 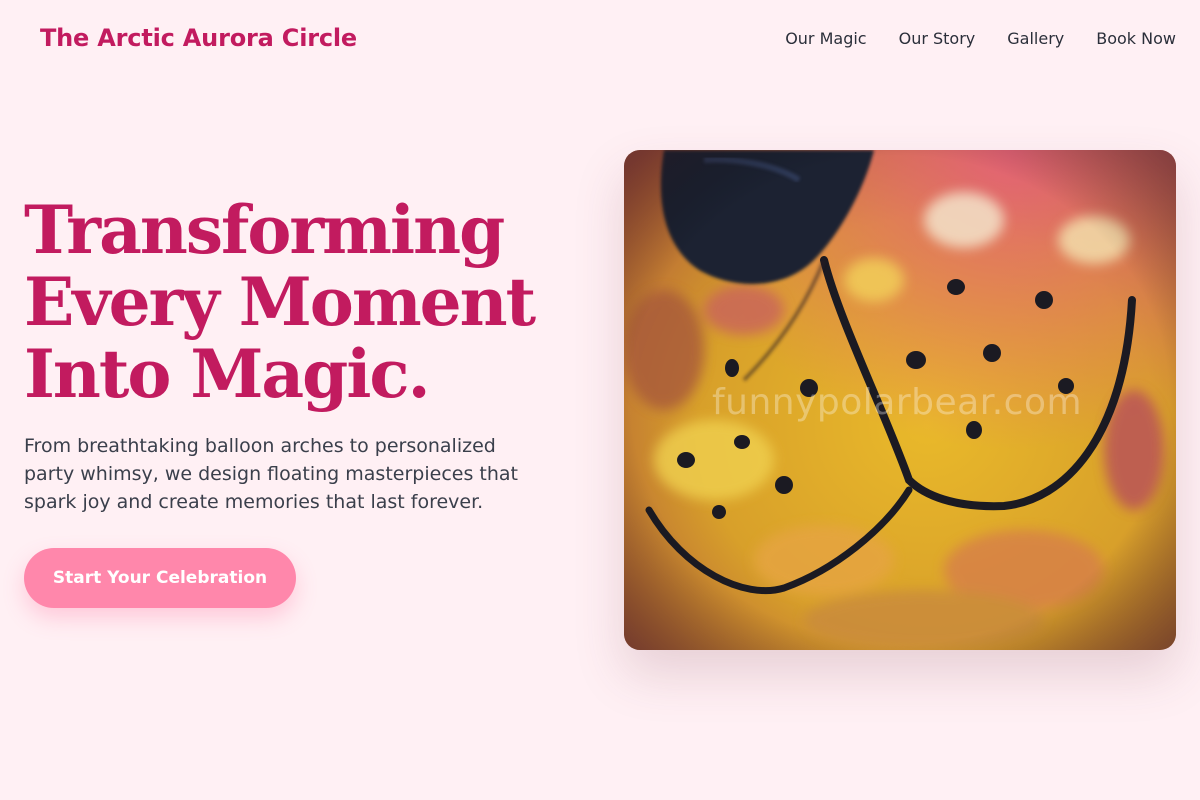 What do you see at coordinates (264, 230) in the screenshot?
I see `hero-title-line-1: Transforming` at bounding box center [264, 230].